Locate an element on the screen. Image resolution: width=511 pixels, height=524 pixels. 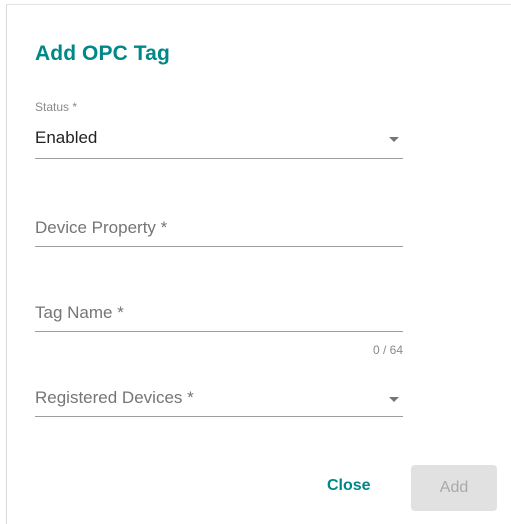
device-property-placeholder: Device Property * is located at coordinates (101, 227).